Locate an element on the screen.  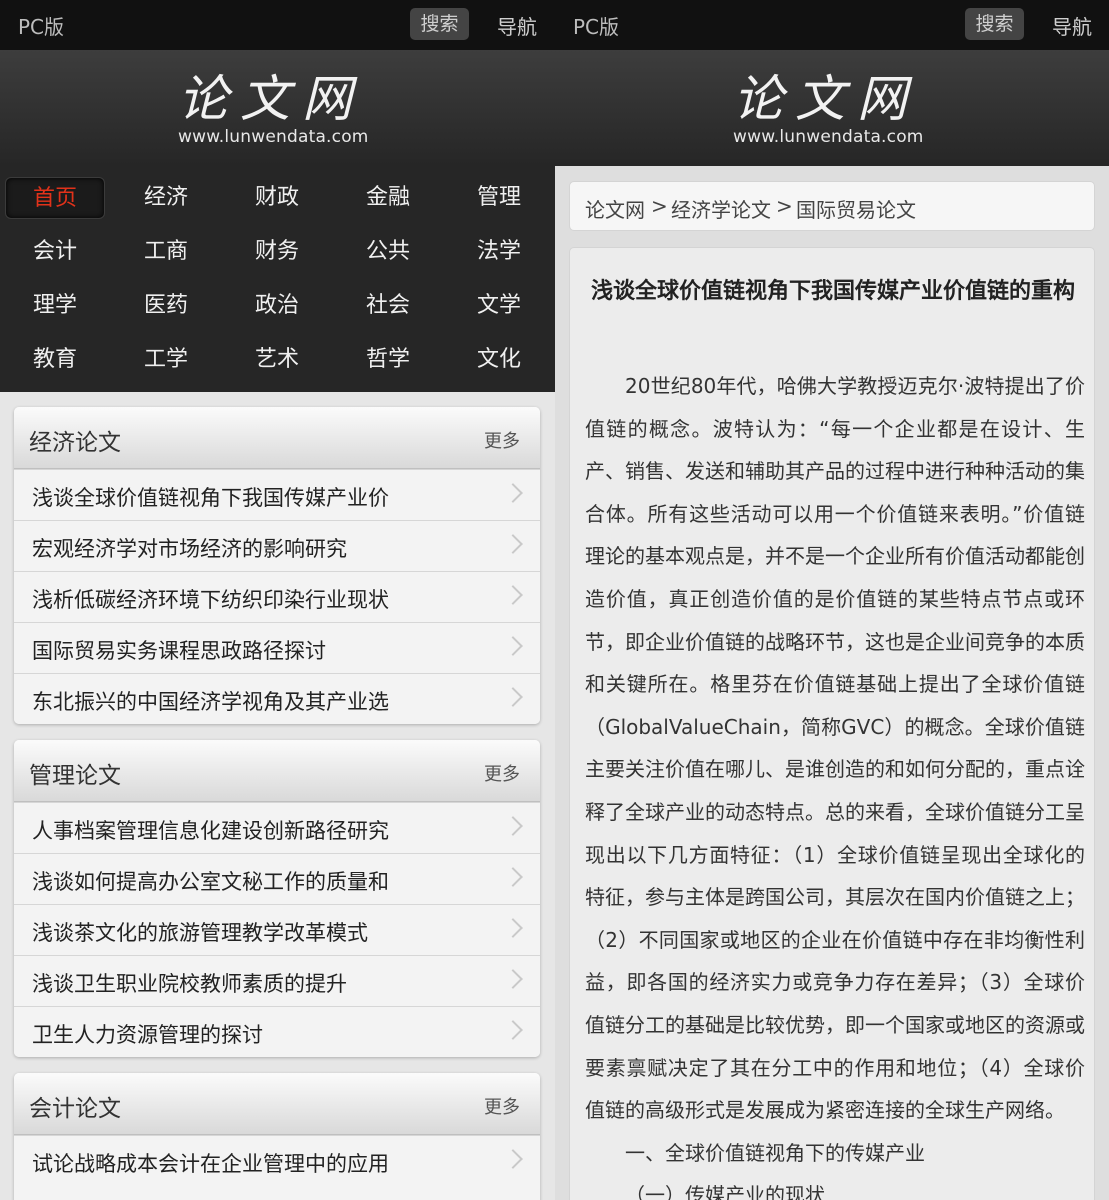
list-item: 浅谈茶文化的旅游管理教学改革模式 is located at coordinates (277, 929).